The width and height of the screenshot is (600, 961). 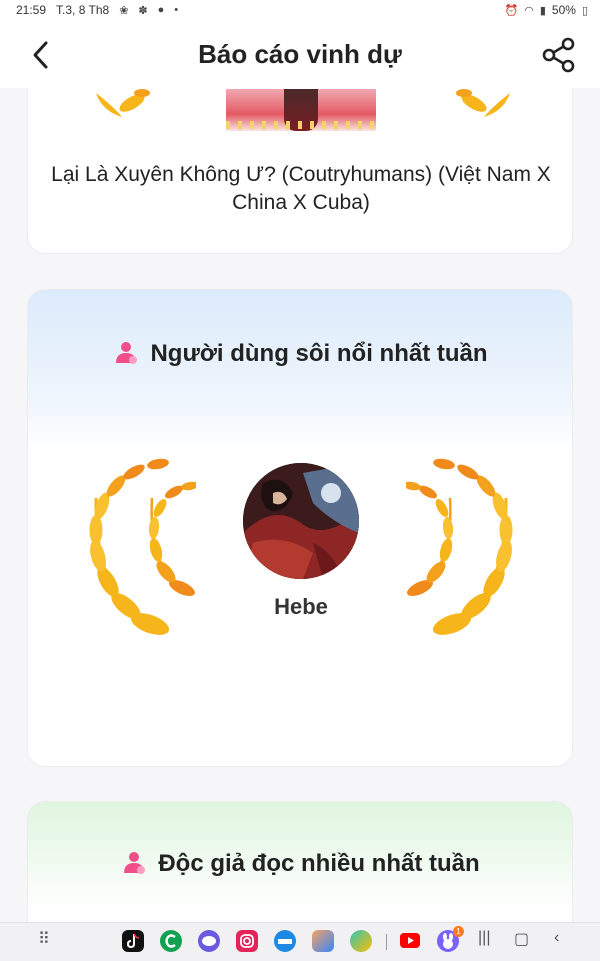 What do you see at coordinates (410, 940) in the screenshot?
I see `youtube-icon` at bounding box center [410, 940].